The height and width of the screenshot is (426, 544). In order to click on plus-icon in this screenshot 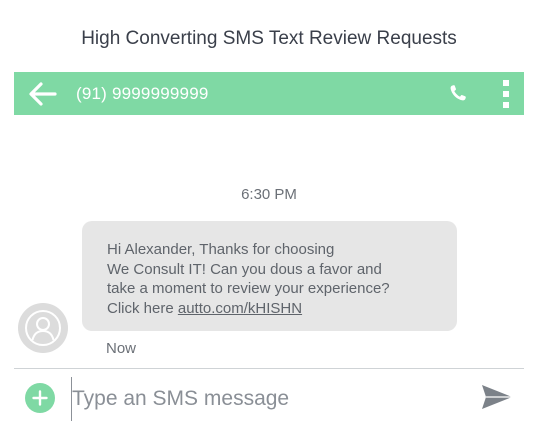, I will do `click(40, 398)`.